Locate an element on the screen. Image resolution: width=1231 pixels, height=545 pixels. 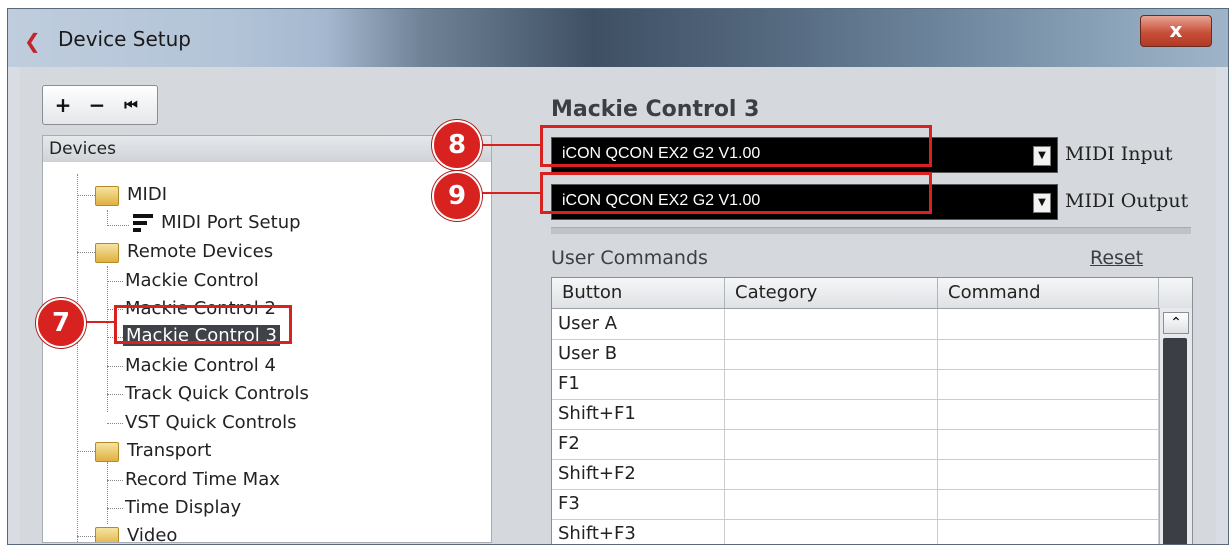
tree-item-mackie-control: Mackie Control is located at coordinates (263, 284).